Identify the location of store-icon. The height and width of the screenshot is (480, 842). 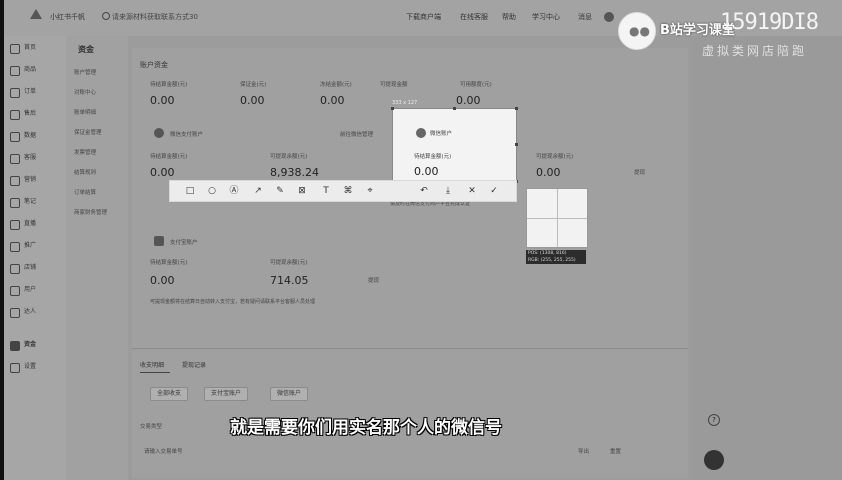
(15, 269).